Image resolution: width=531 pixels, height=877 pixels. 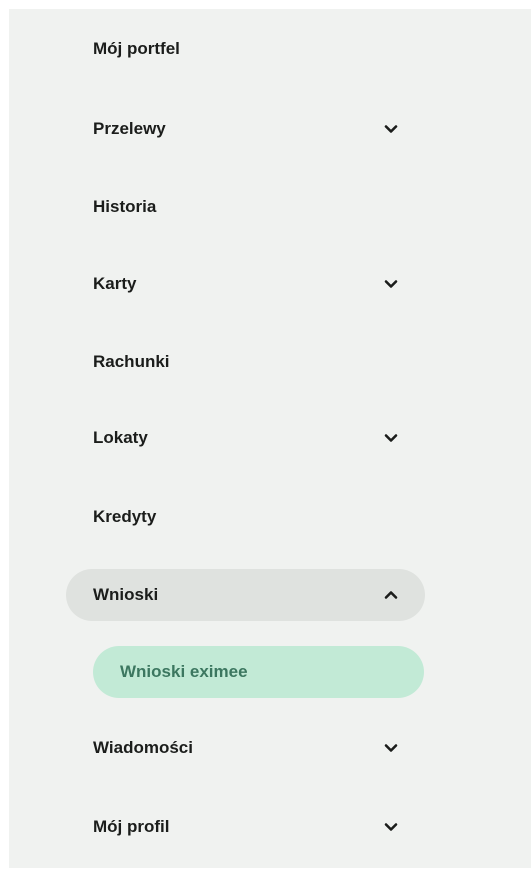 What do you see at coordinates (245, 362) in the screenshot?
I see `nav-item-rachunki: Rachunki` at bounding box center [245, 362].